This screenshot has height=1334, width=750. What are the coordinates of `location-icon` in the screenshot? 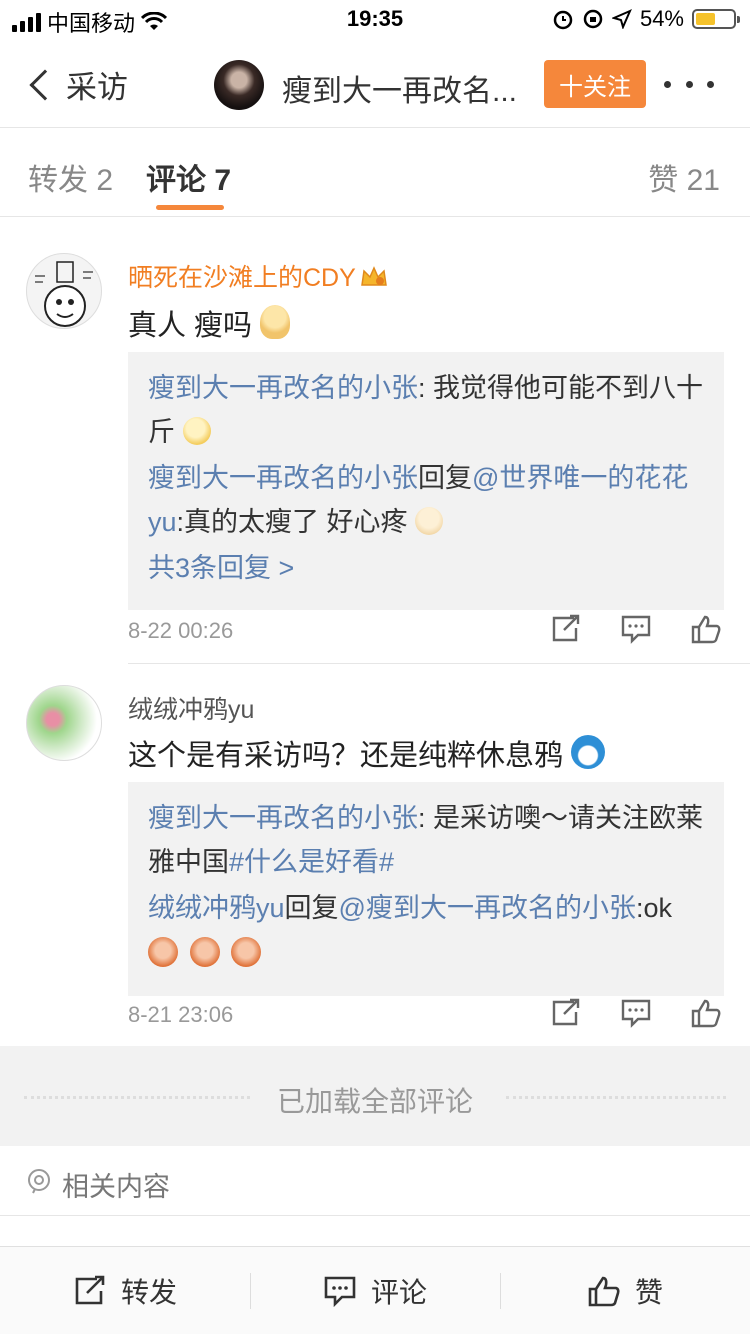 It's located at (621, 19).